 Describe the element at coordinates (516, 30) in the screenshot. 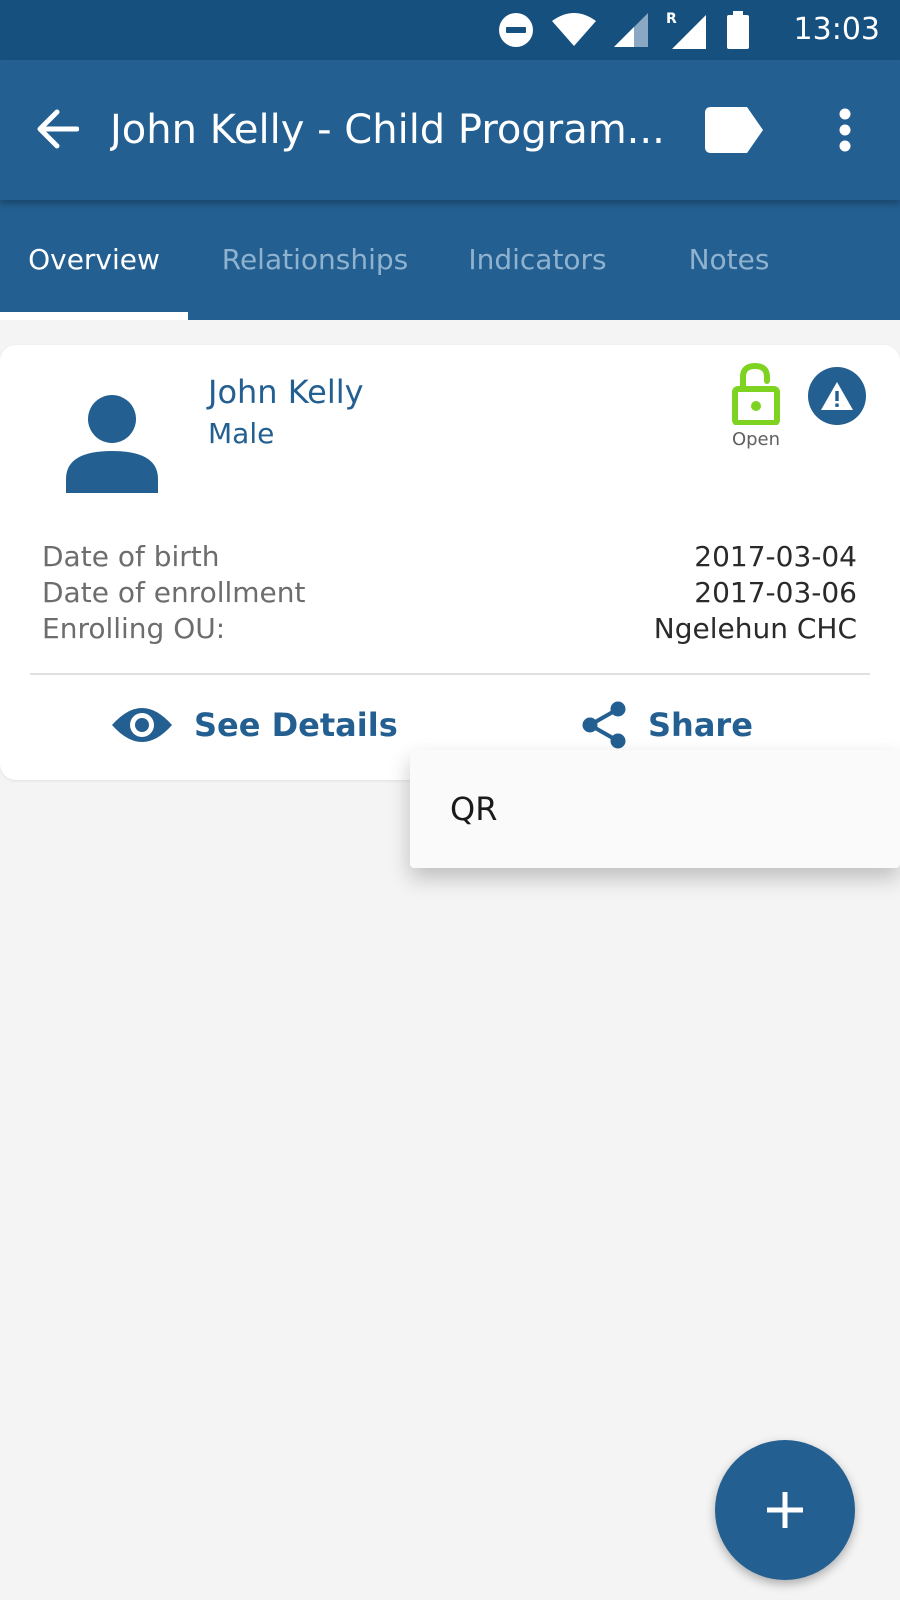

I see `do-not-disturb-icon` at that location.